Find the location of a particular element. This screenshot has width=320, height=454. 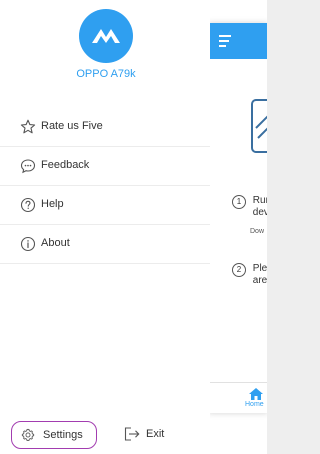

menu-item-label: Help is located at coordinates (52, 204).